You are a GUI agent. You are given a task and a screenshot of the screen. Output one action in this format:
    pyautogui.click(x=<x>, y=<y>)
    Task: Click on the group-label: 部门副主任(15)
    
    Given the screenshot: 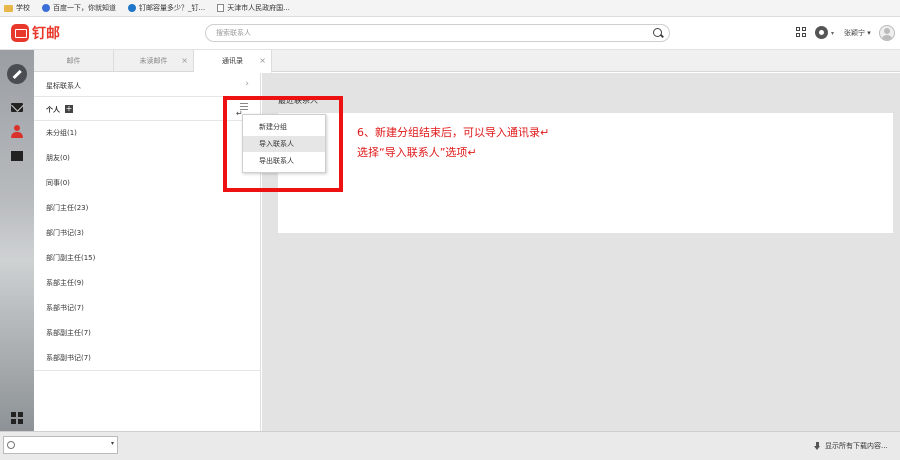 What is the action you would take?
    pyautogui.click(x=71, y=258)
    